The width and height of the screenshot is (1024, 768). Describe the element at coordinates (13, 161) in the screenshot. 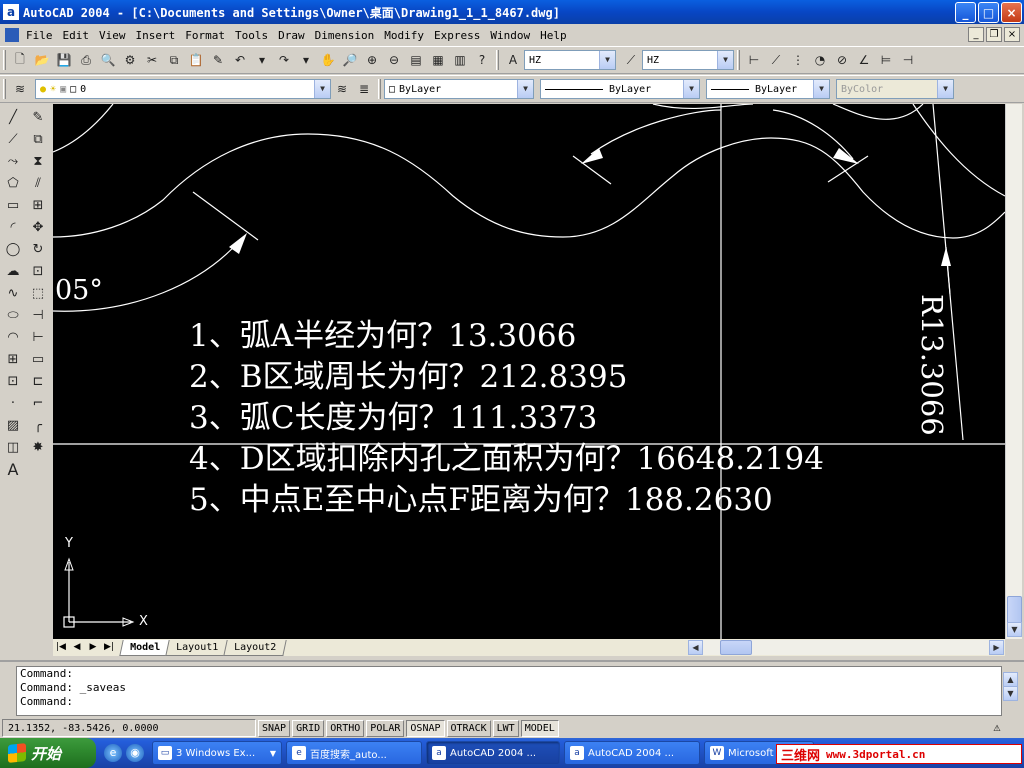

I see `polyline-icon: ⤳` at that location.